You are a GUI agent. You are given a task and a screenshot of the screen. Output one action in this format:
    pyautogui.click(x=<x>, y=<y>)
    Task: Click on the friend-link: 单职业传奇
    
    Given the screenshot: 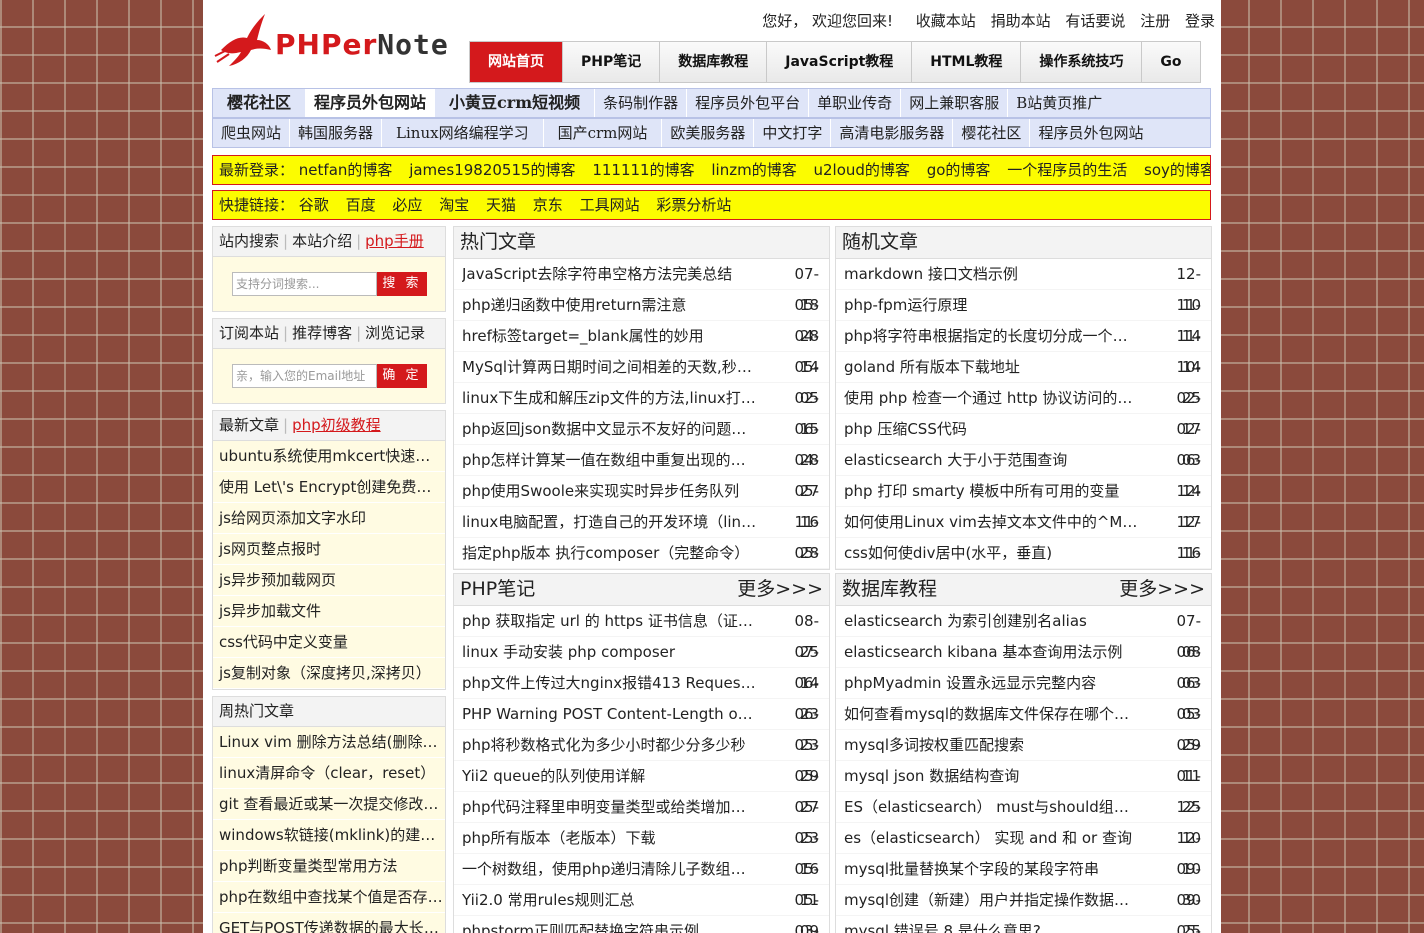 What is the action you would take?
    pyautogui.click(x=855, y=103)
    